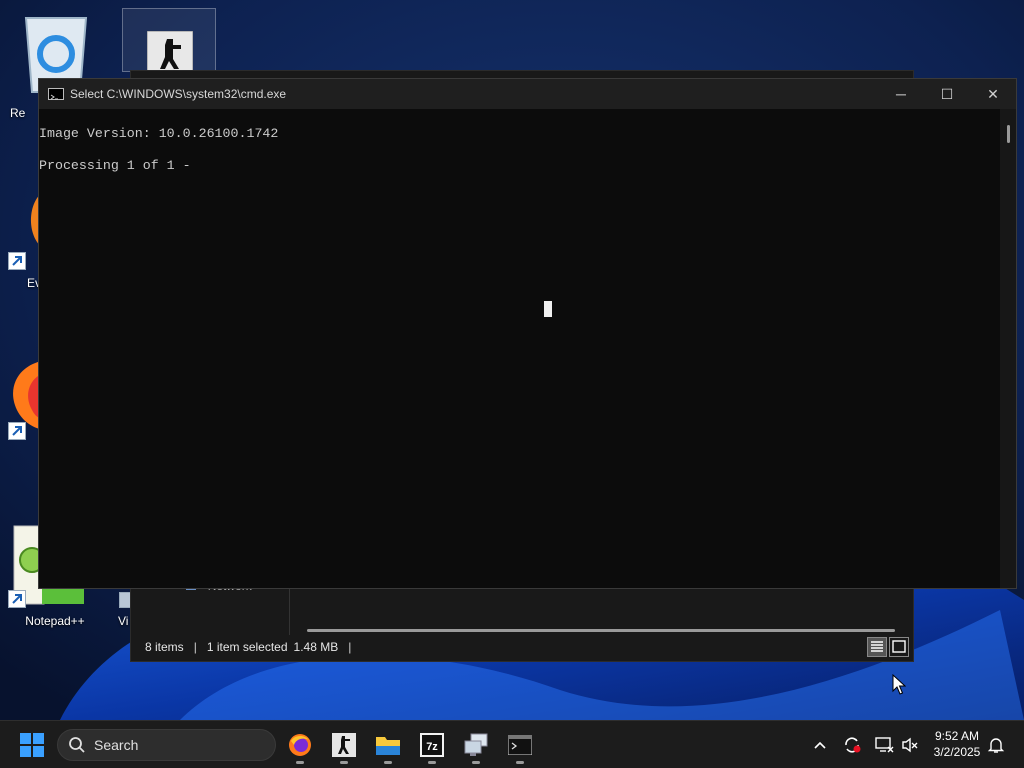 This screenshot has width=1024, height=768. I want to click on console-line: Processing 1 of 1 -, so click(115, 165).